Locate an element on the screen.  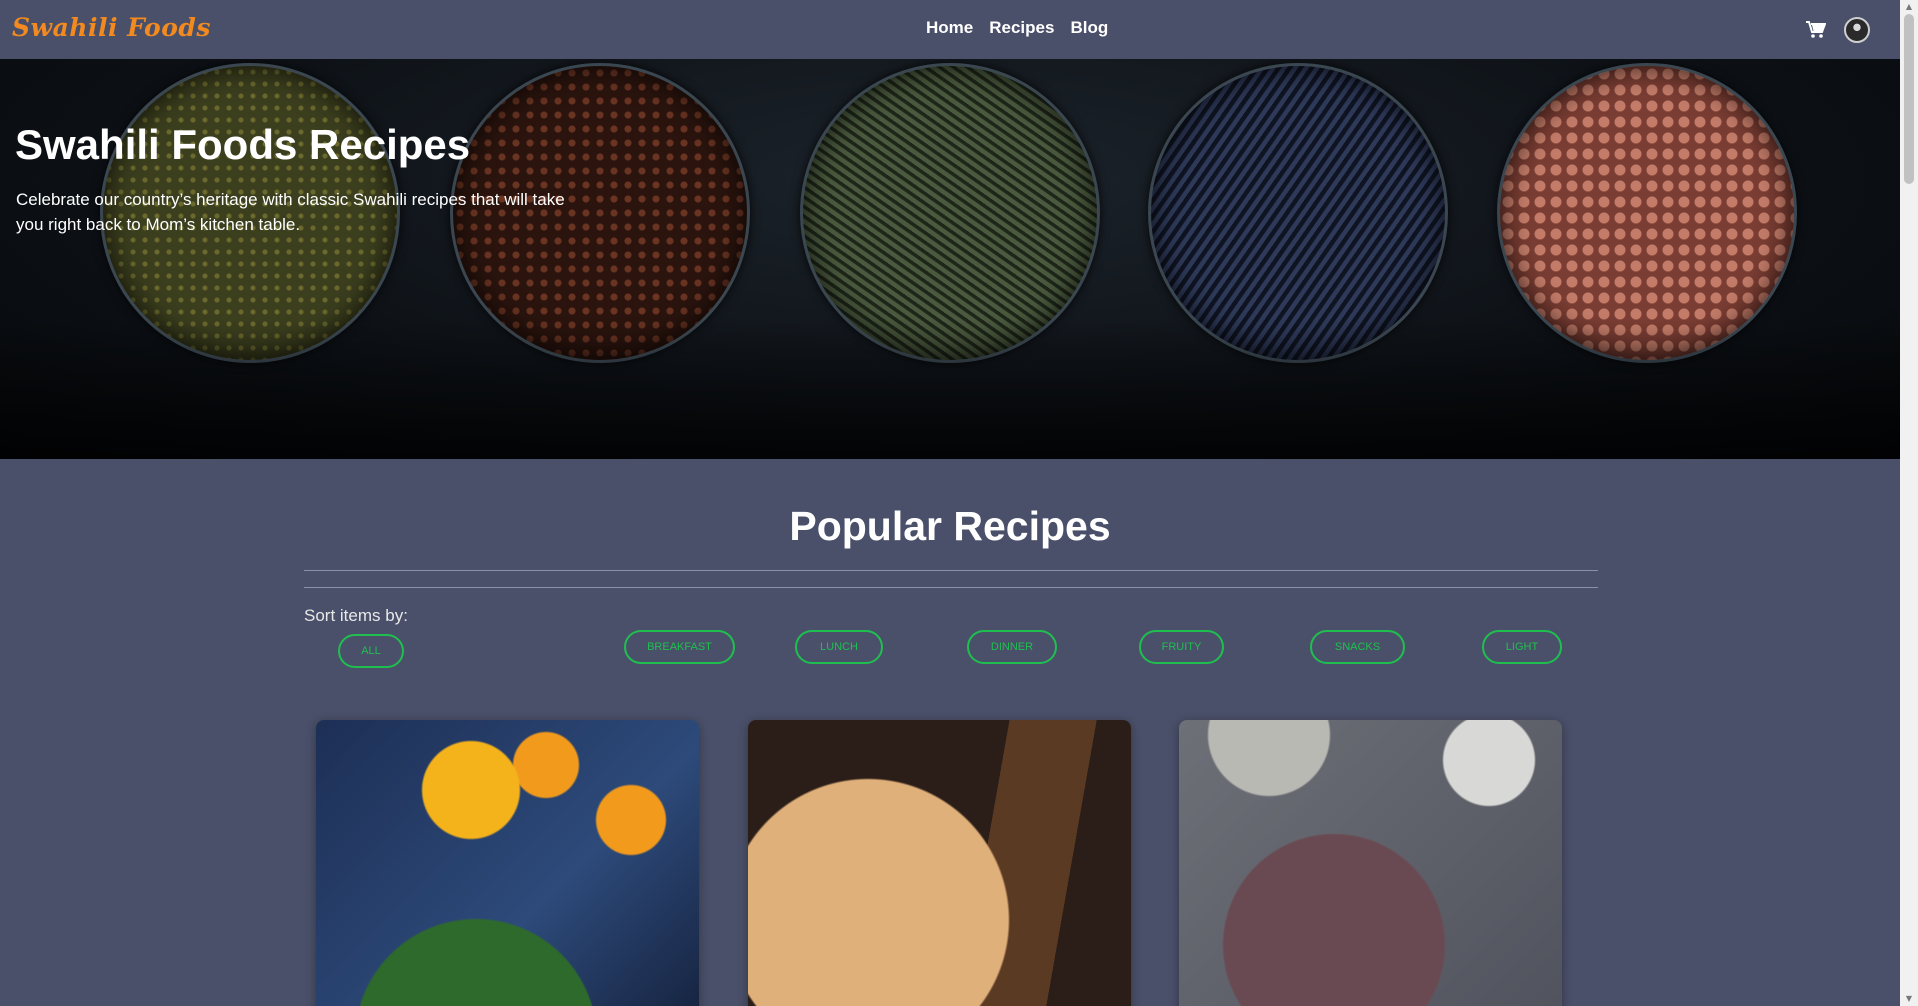
vertical-scrollbar: ▲ ▼ is located at coordinates (1909, 503).